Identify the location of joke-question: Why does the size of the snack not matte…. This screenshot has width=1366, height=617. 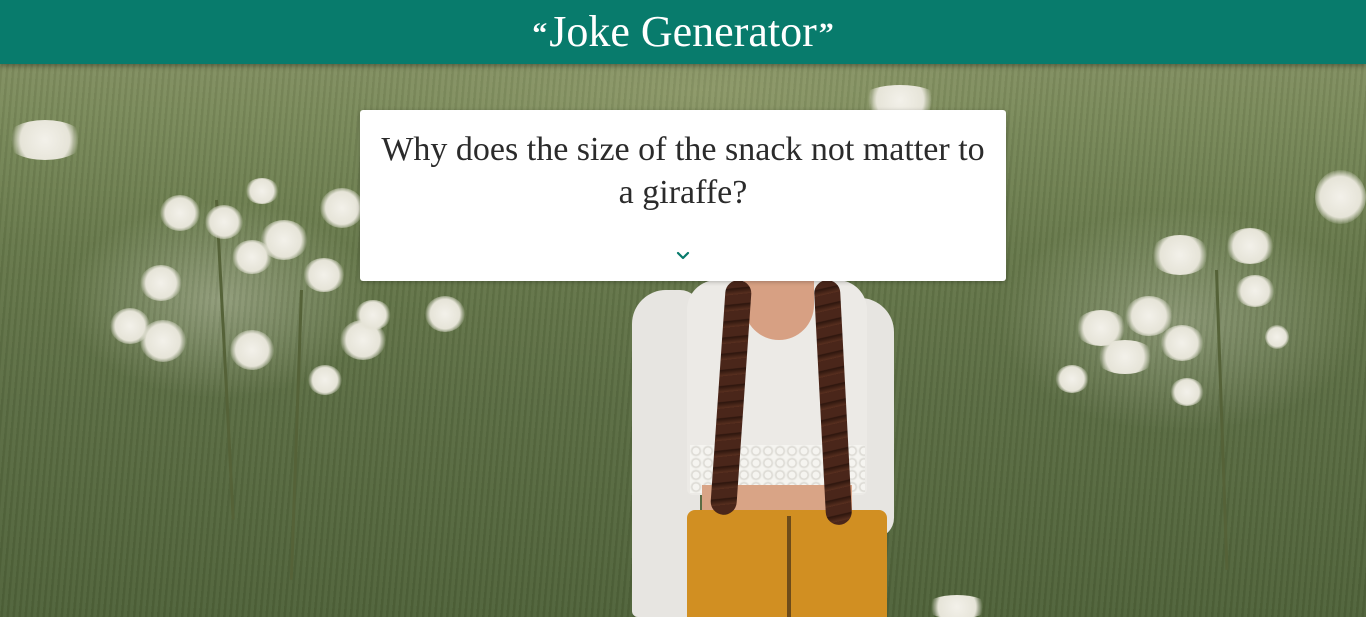
(683, 171).